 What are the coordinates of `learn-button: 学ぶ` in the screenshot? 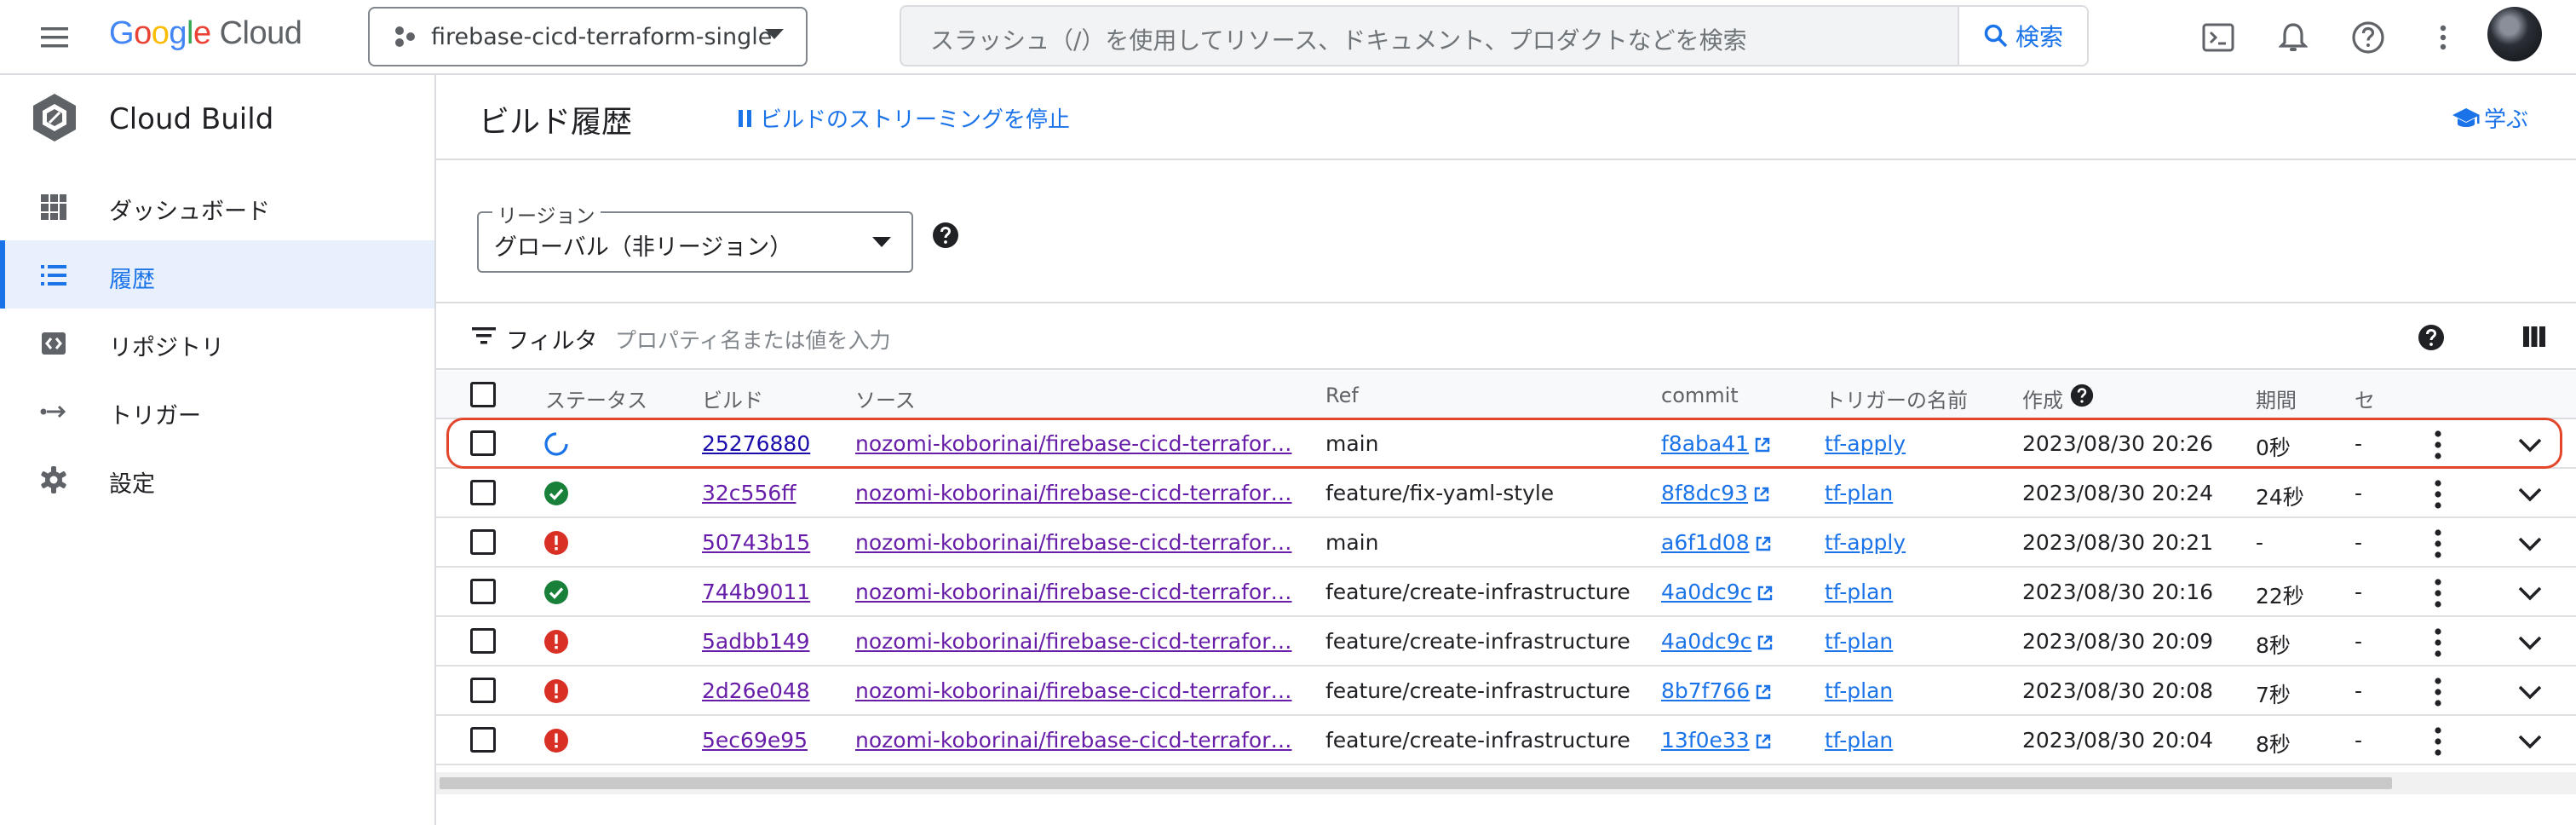 It's located at (2490, 118).